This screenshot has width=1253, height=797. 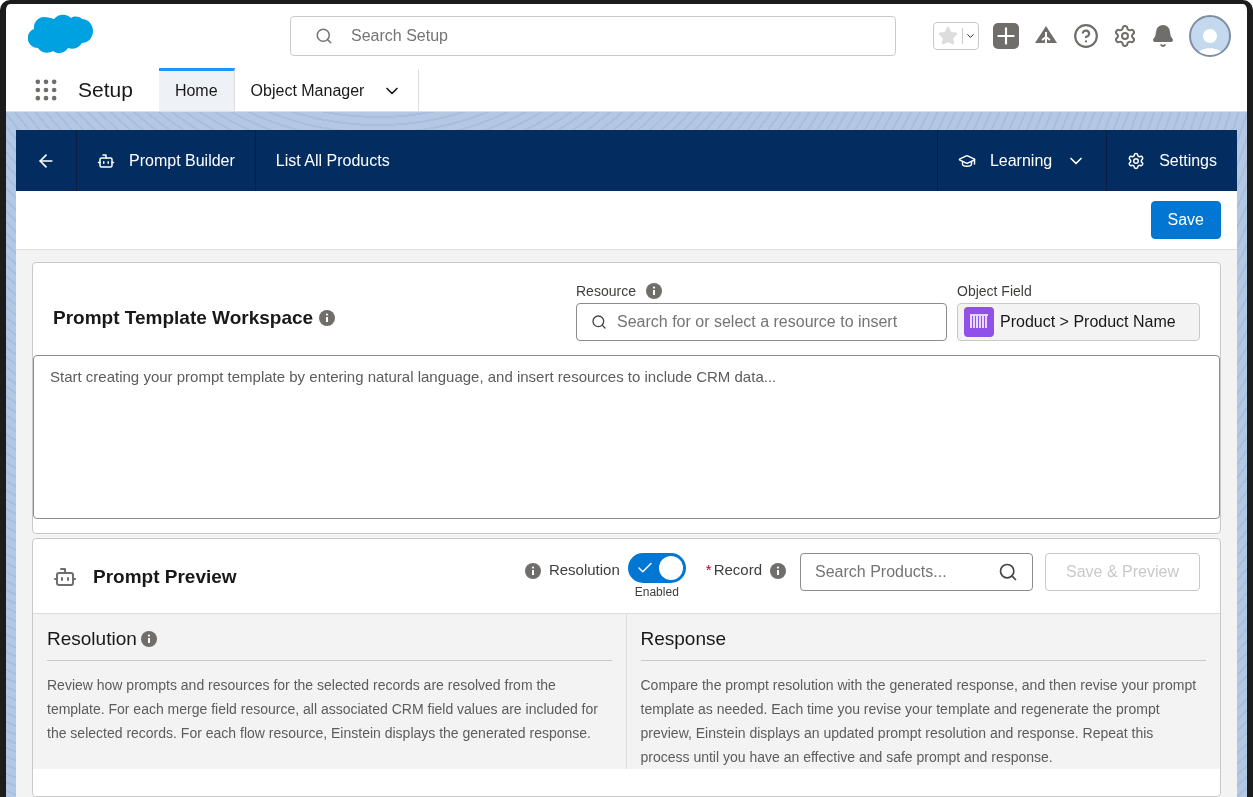 I want to click on help-icon, so click(x=1086, y=36).